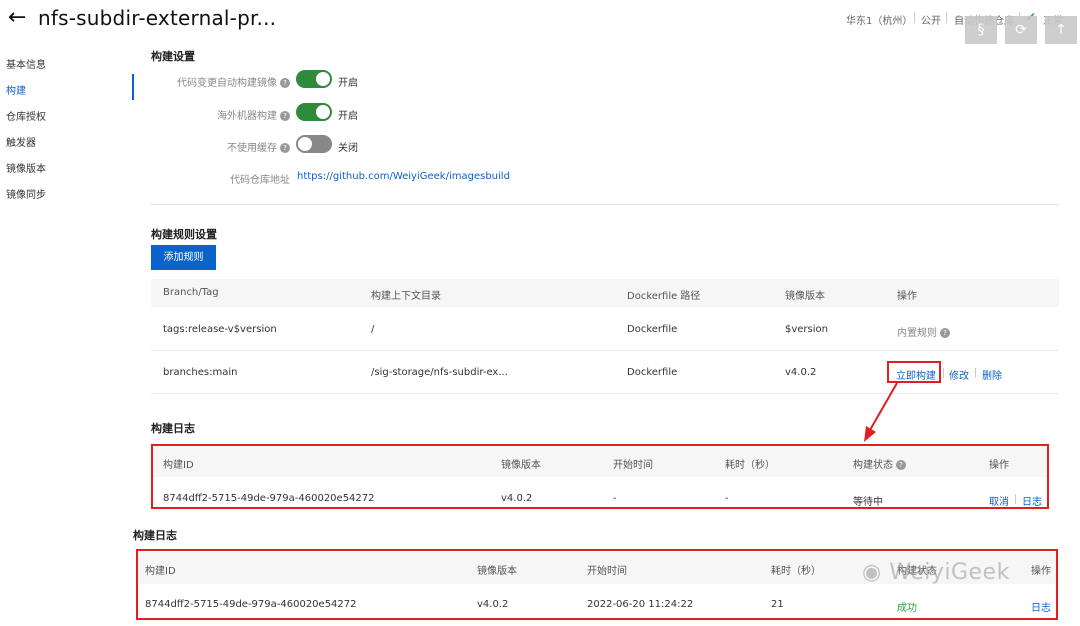 The image size is (1080, 626). What do you see at coordinates (600, 476) in the screenshot?
I see `highlight-box-log-pending` at bounding box center [600, 476].